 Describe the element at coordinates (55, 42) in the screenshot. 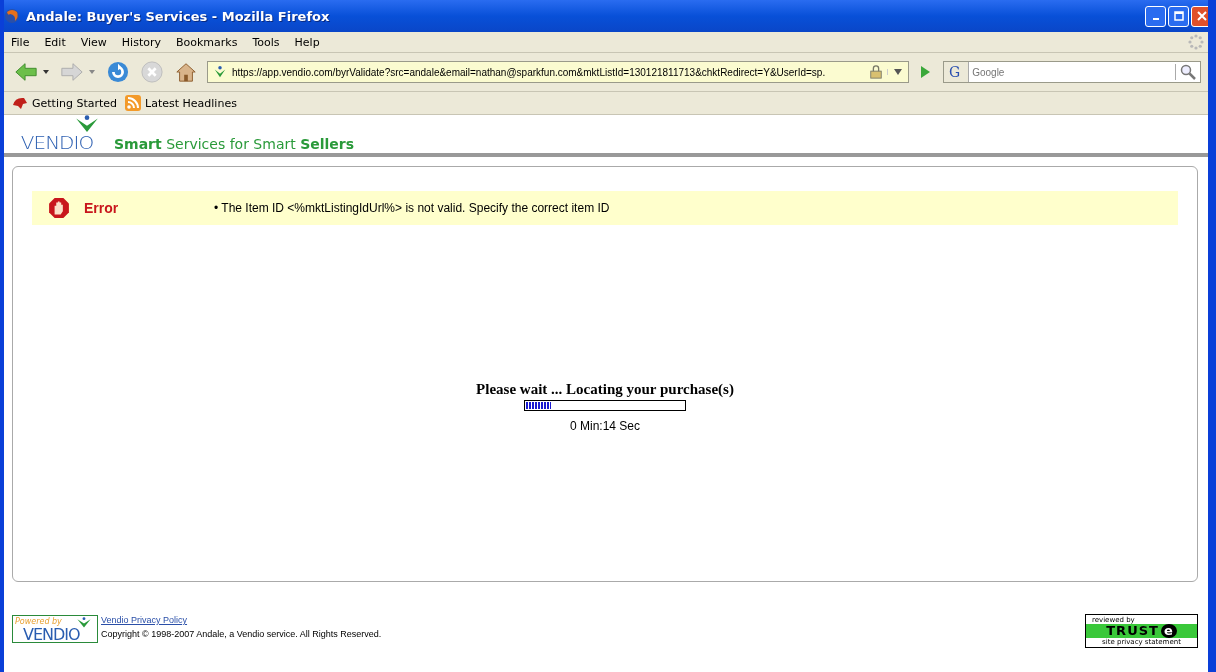

I see `menu-item: Edit` at that location.